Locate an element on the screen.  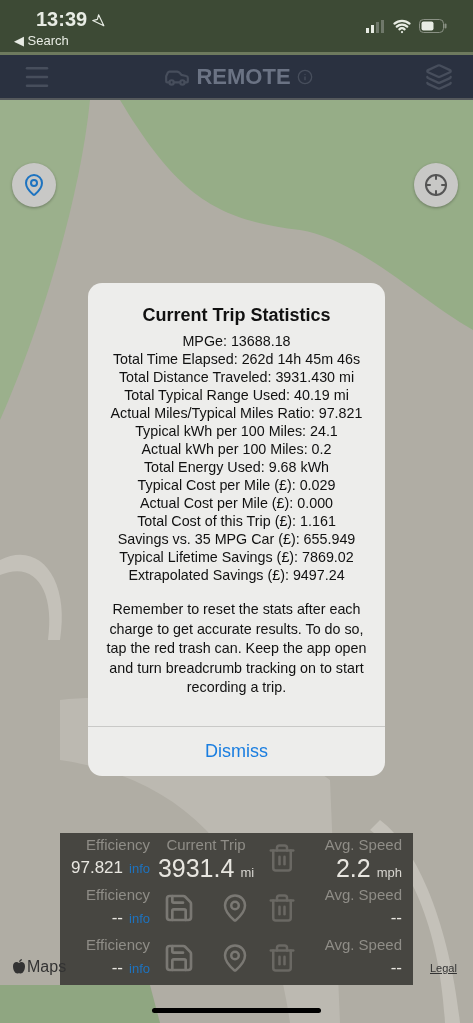
stat-line: Total Distance Traveled: 3931.430 mi is located at coordinates (236, 377).